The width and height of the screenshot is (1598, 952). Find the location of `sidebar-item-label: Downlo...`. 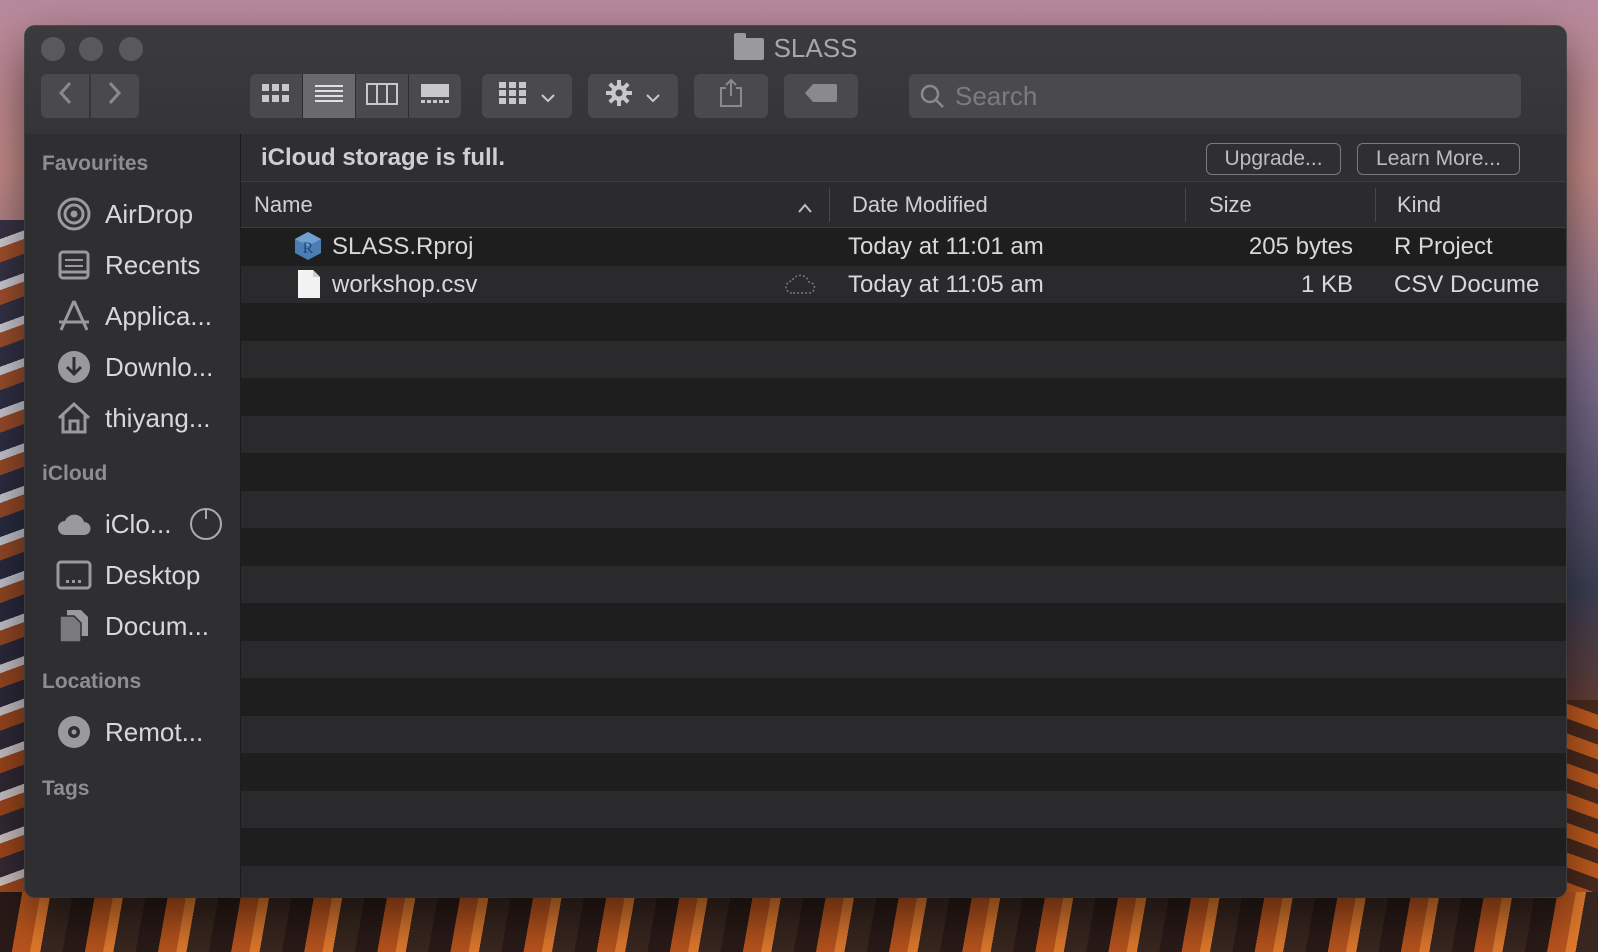

sidebar-item-label: Downlo... is located at coordinates (159, 366).